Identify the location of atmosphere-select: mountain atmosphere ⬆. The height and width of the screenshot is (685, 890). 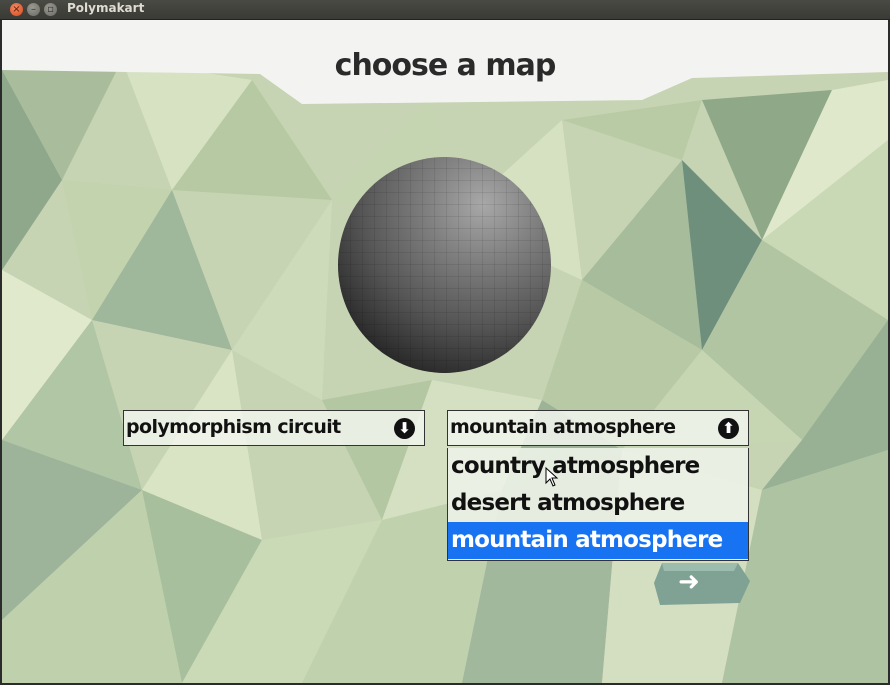
(598, 428).